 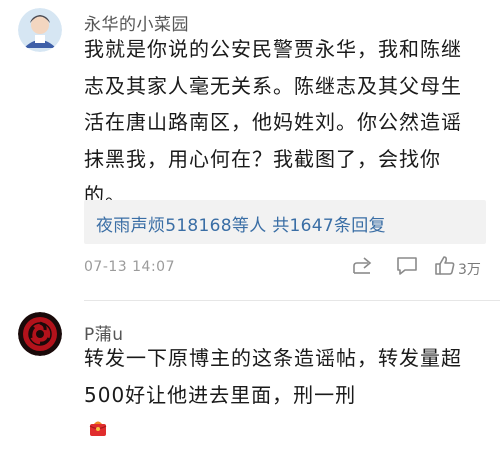 What do you see at coordinates (273, 358) in the screenshot?
I see `comment-body-line: 转发一下原博主的这条造谣帖，转发量超` at bounding box center [273, 358].